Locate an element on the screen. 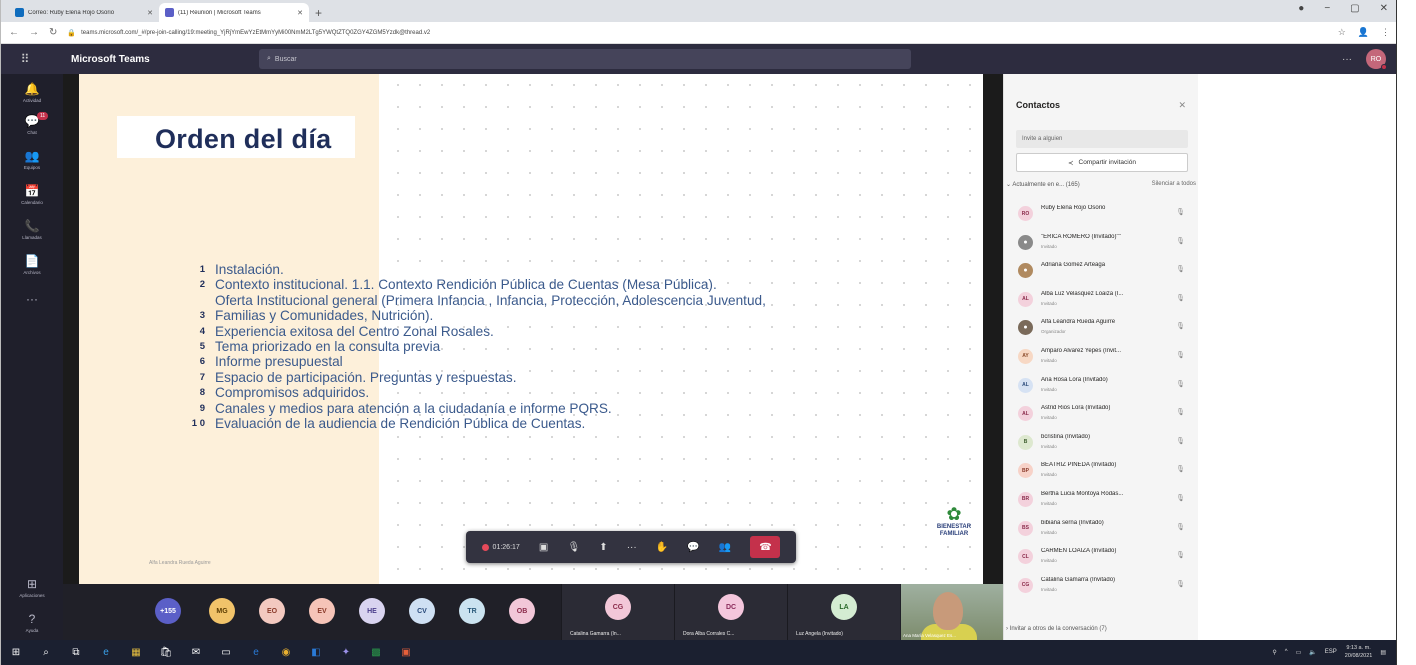 Image resolution: width=1416 pixels, height=665 pixels. rail-item-chat: 💬 Chat 11 is located at coordinates (32, 123).